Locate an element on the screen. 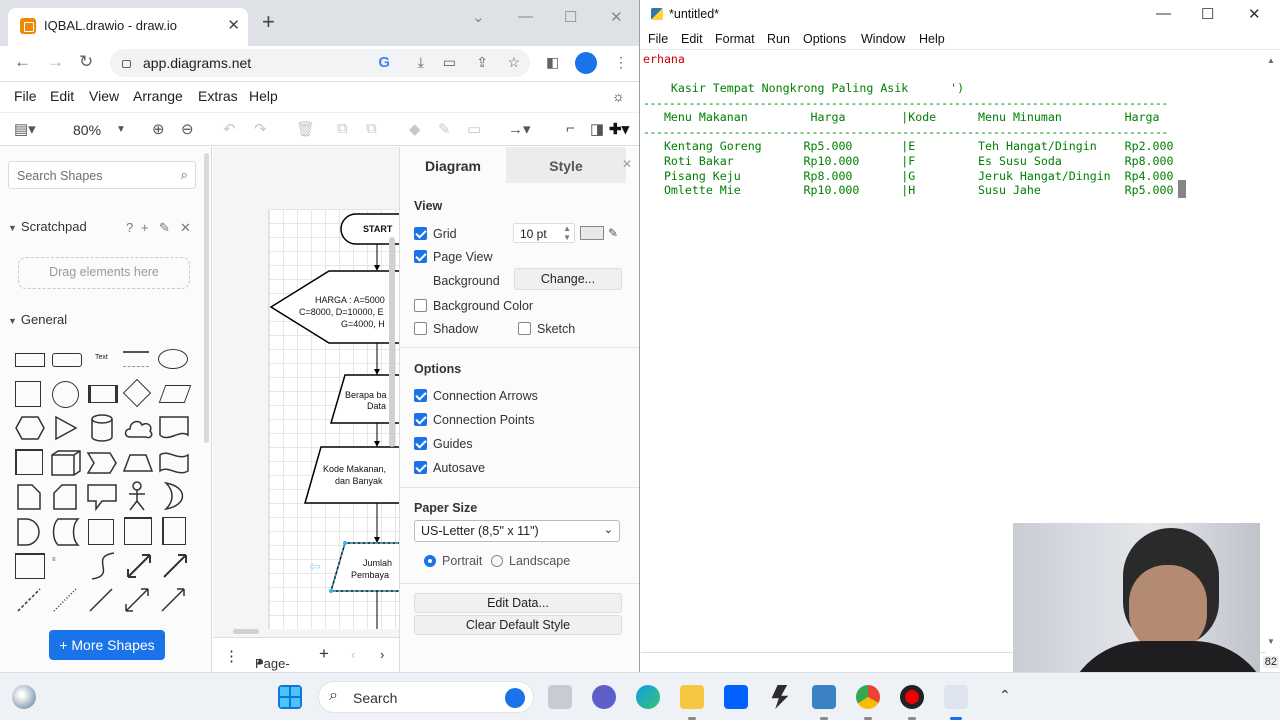  rectangle-shape is located at coordinates (30, 360).